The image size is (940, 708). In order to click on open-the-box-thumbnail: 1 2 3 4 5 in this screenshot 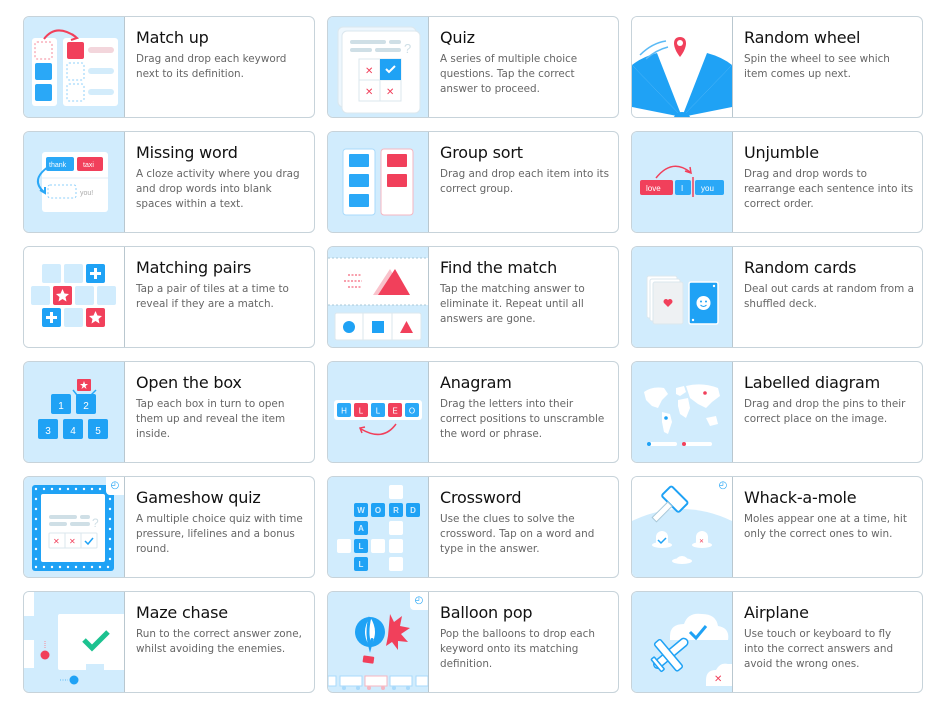, I will do `click(74, 412)`.